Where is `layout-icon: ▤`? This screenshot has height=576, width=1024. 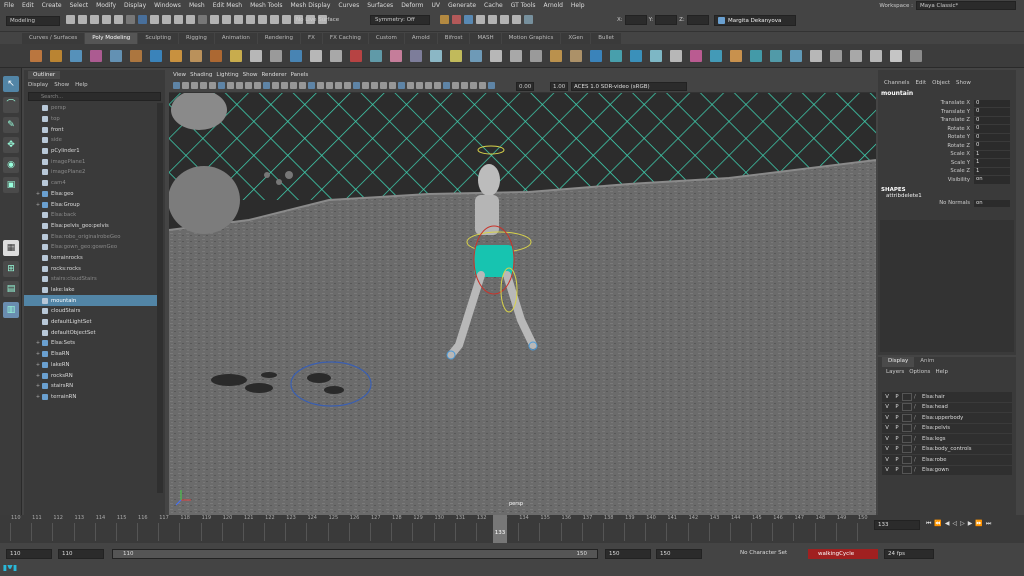 layout-icon: ▤ is located at coordinates (11, 289).